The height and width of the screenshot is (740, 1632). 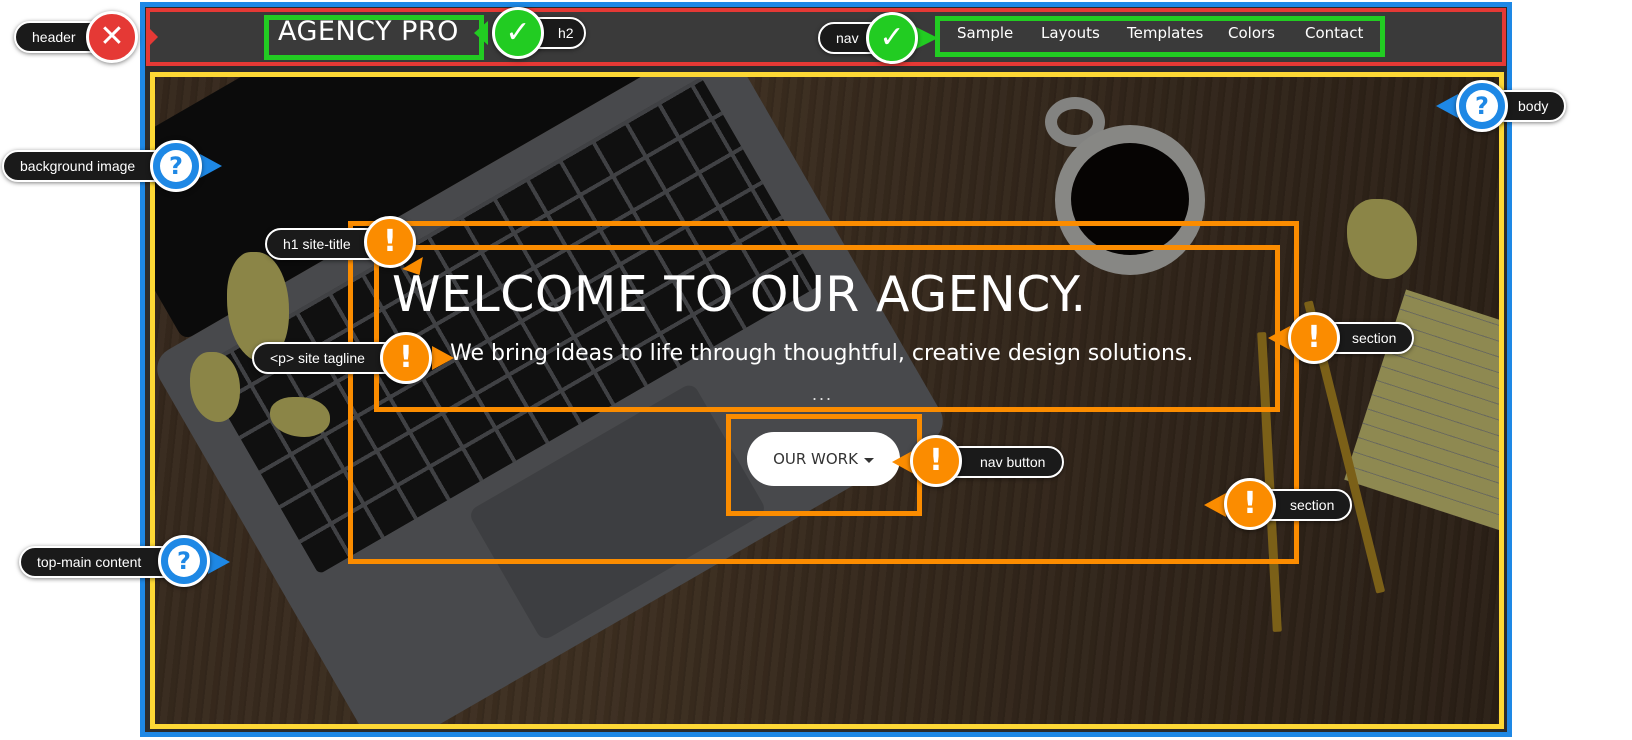 I want to click on callout-body-pointer, so click(x=1447, y=106).